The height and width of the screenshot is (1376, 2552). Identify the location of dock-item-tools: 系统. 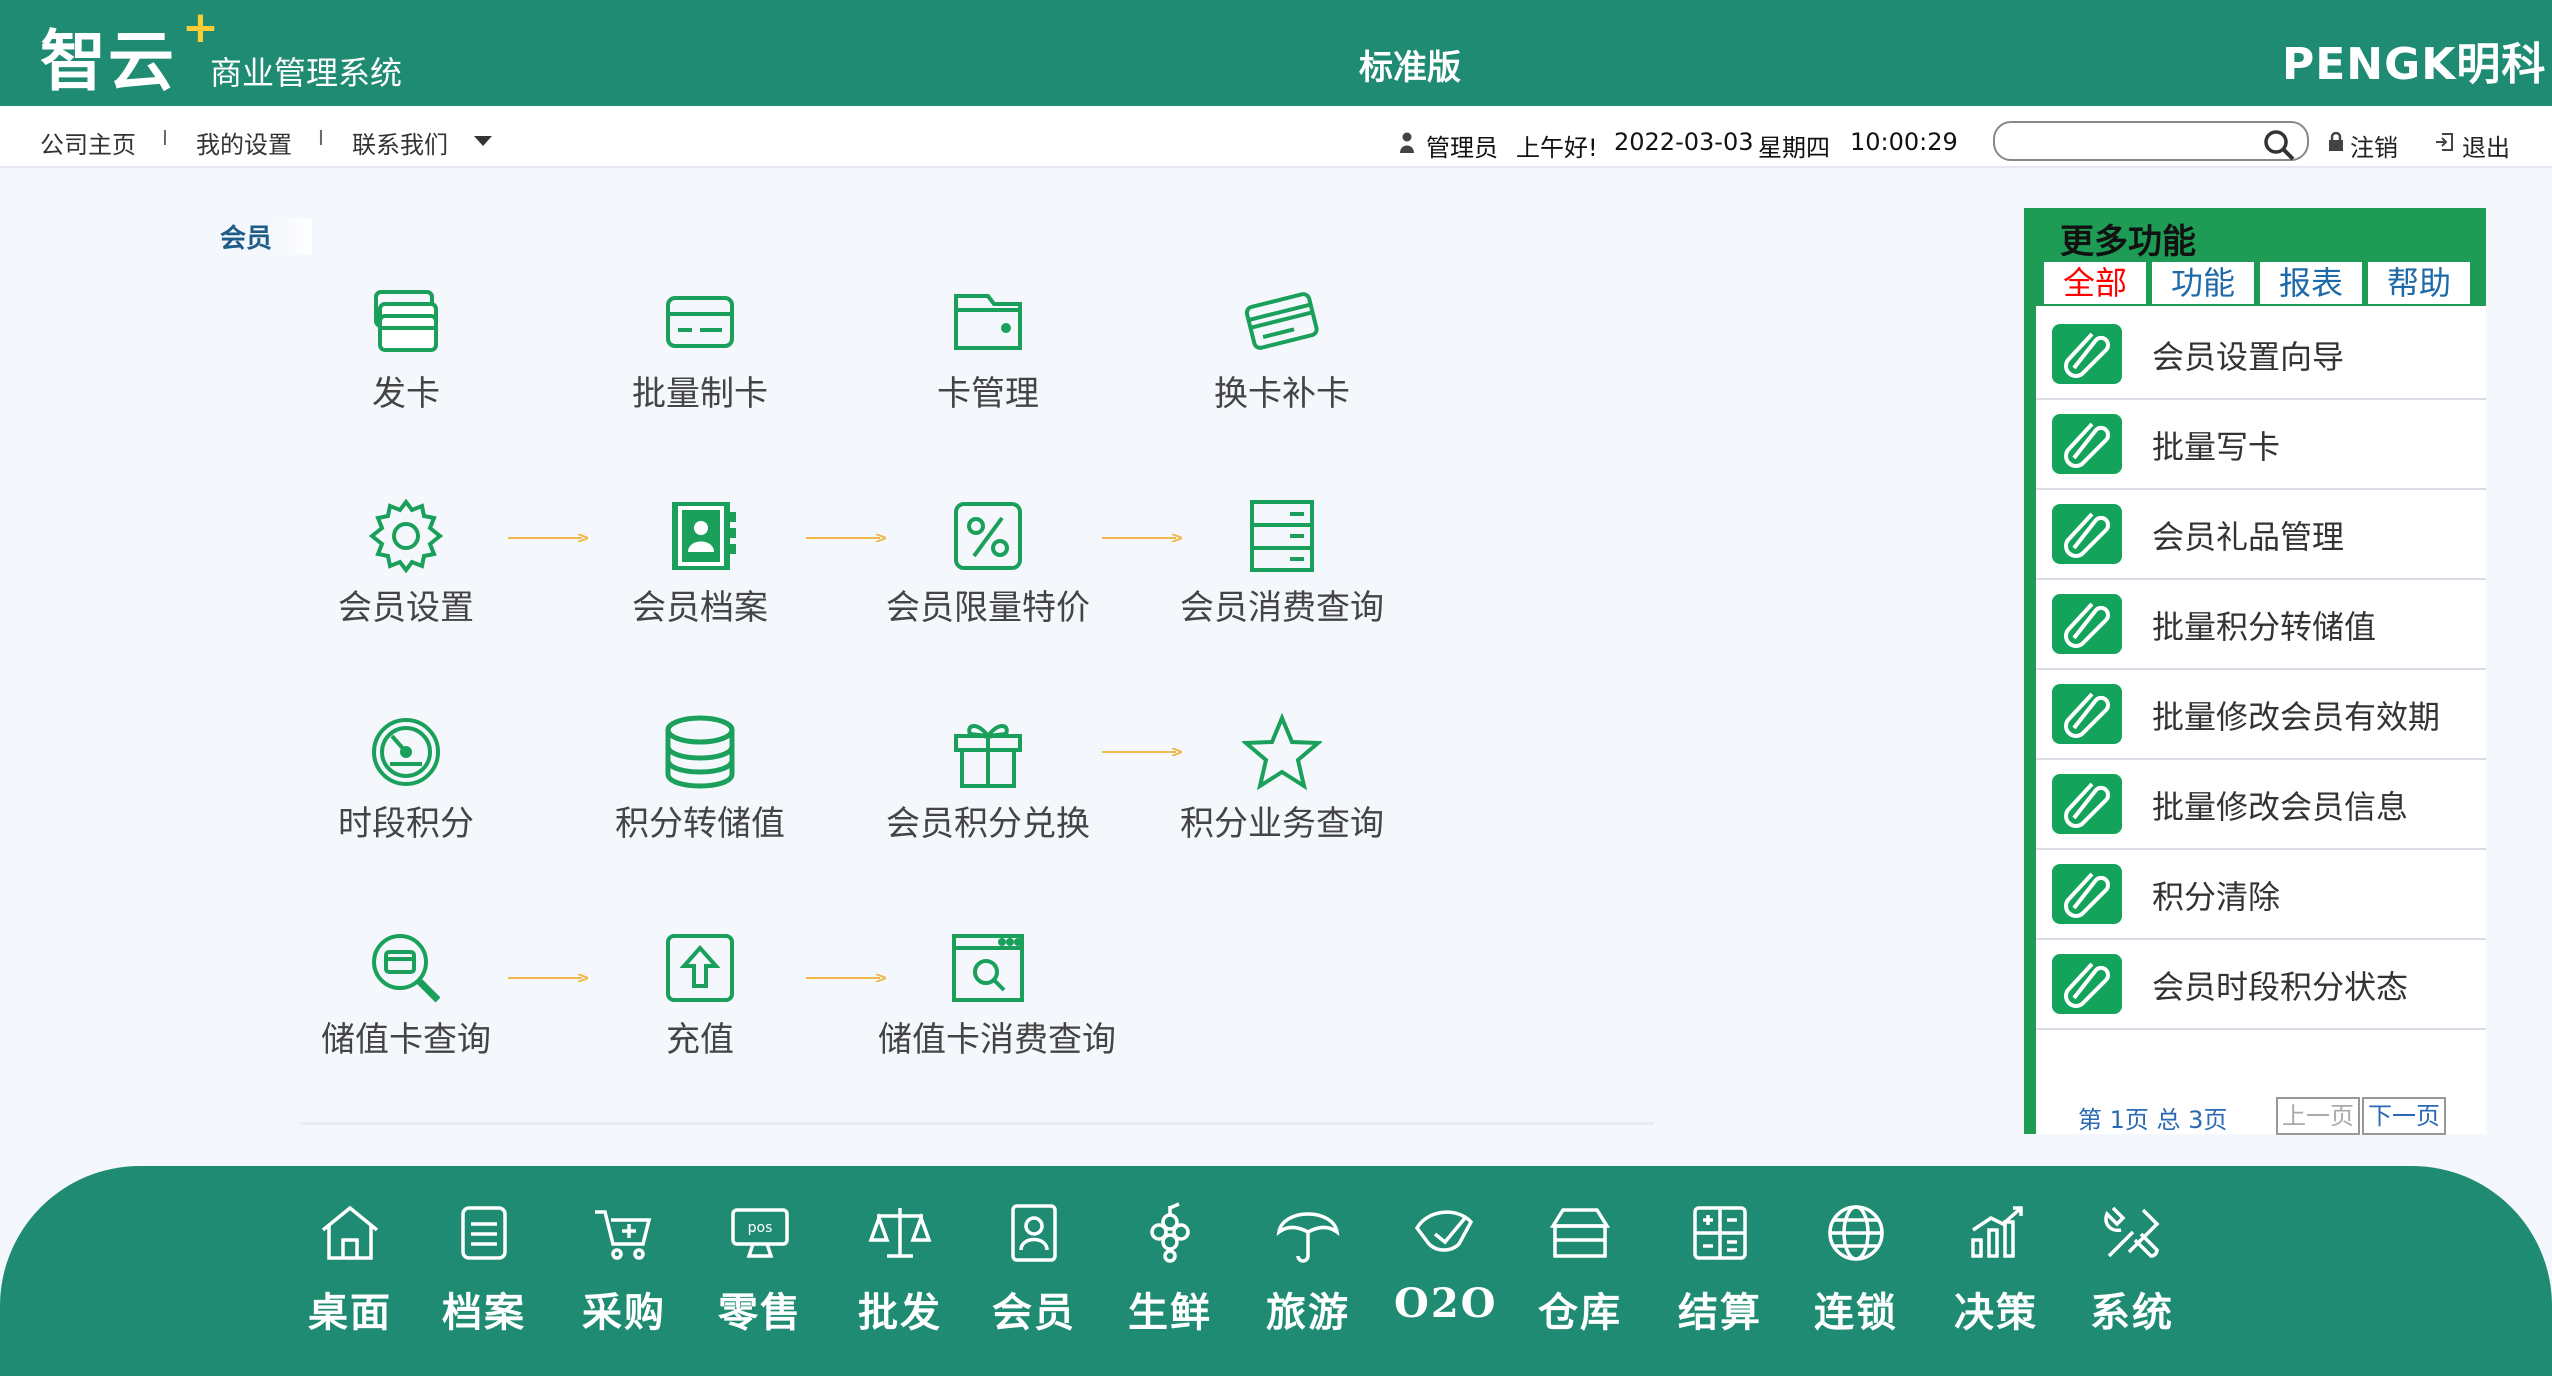
(2132, 1269).